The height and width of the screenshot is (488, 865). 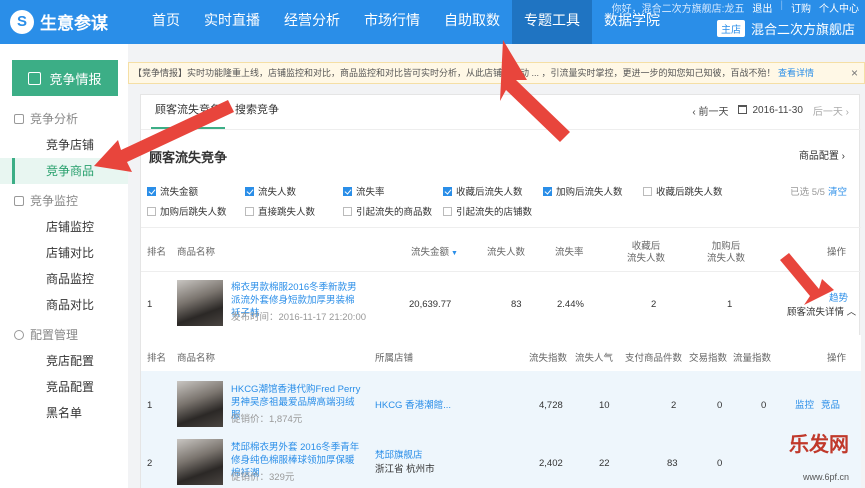 I want to click on sidebar-group-analysis: 竞争分析 竞争店铺 竞争商品, so click(x=64, y=145).